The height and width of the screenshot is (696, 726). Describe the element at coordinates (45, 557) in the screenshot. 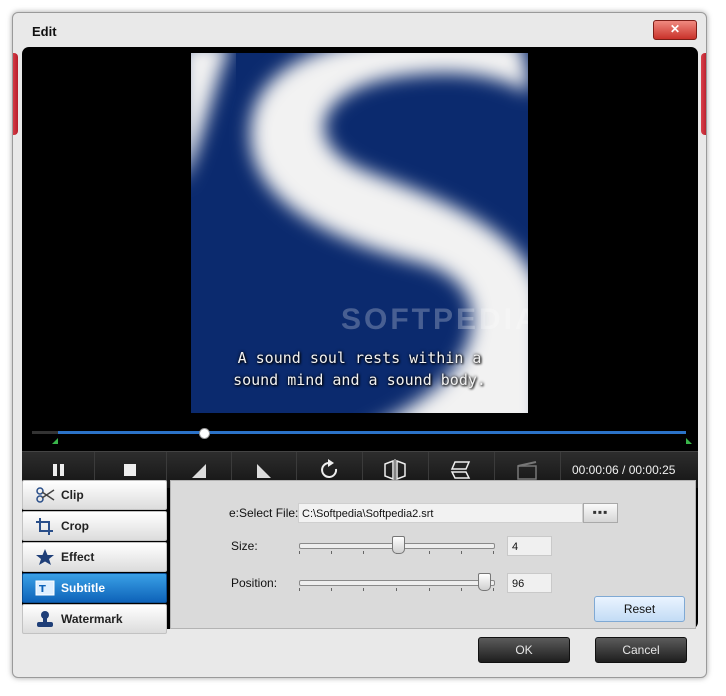

I see `star-icon` at that location.